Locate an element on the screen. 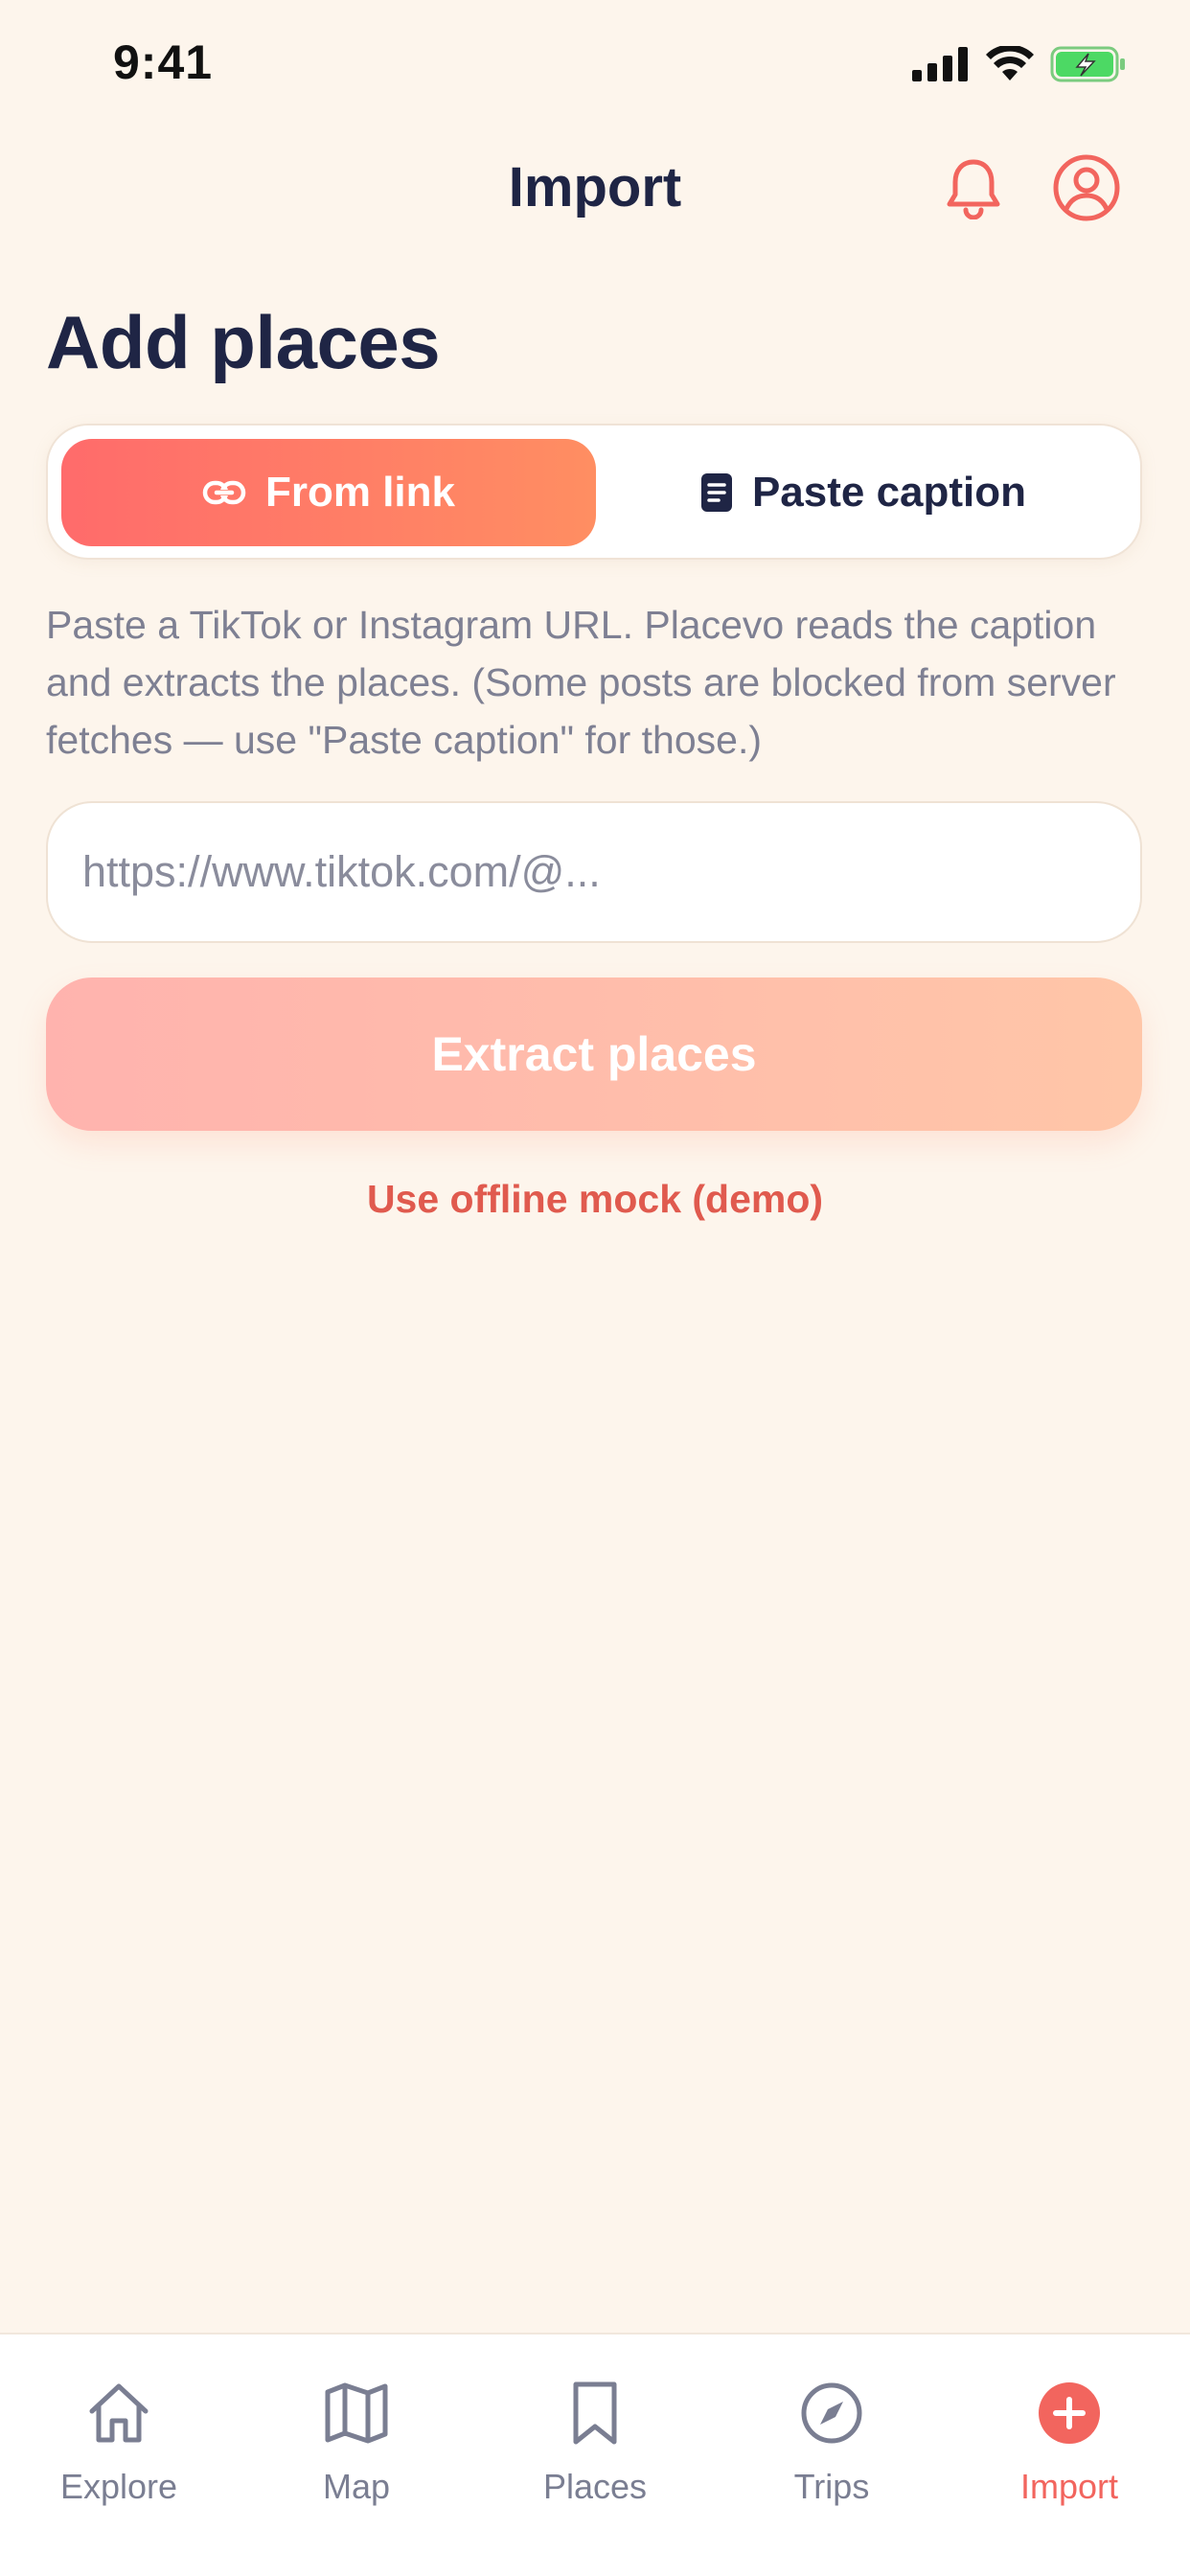  map-icon is located at coordinates (357, 2413).